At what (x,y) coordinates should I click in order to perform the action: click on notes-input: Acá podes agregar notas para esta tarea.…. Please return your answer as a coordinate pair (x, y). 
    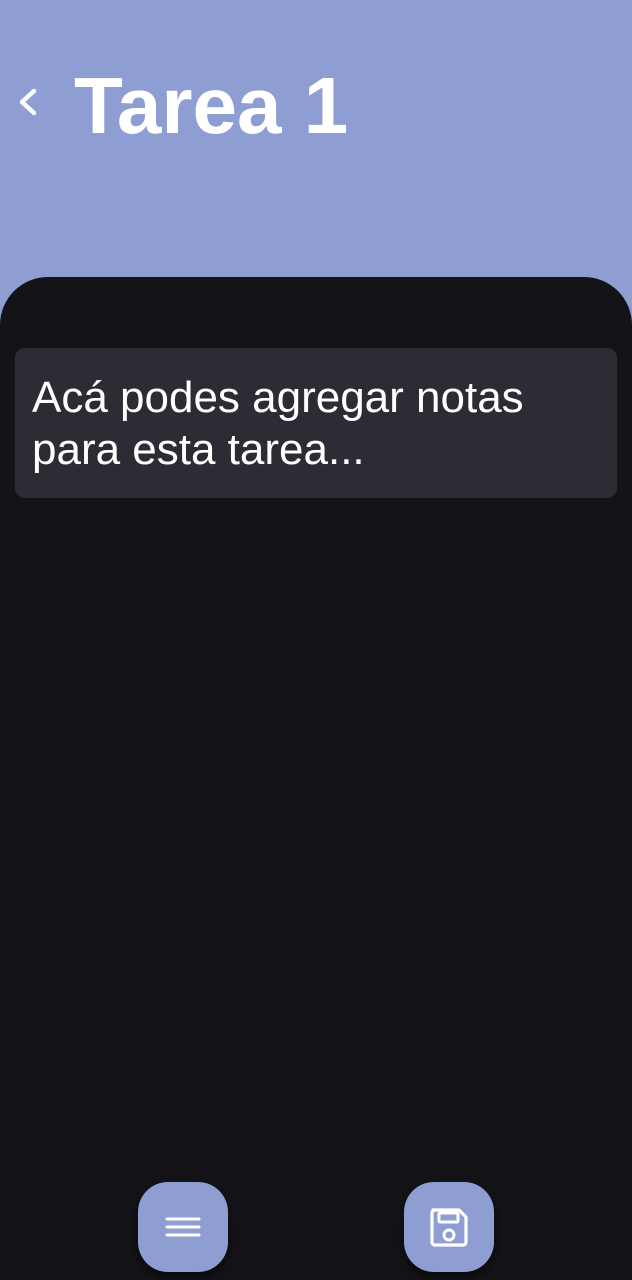
    Looking at the image, I should click on (316, 423).